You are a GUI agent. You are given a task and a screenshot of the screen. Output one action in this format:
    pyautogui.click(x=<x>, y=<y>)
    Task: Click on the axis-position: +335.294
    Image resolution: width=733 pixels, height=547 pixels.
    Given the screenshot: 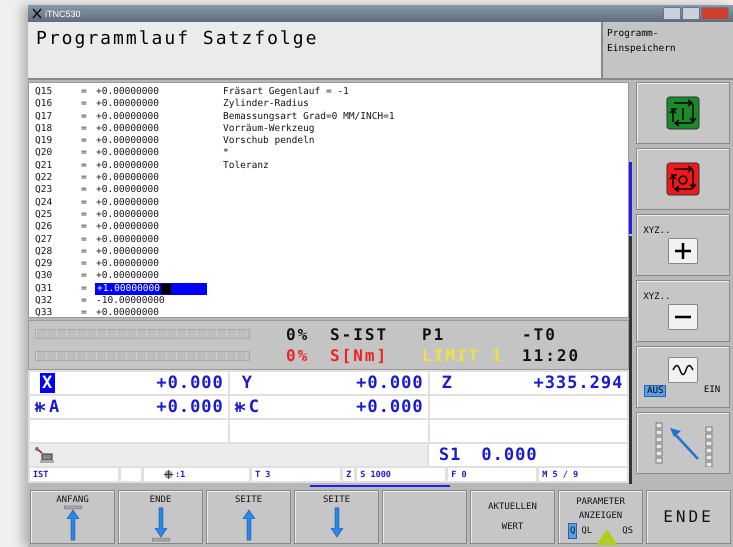 What is the action you would take?
    pyautogui.click(x=578, y=383)
    